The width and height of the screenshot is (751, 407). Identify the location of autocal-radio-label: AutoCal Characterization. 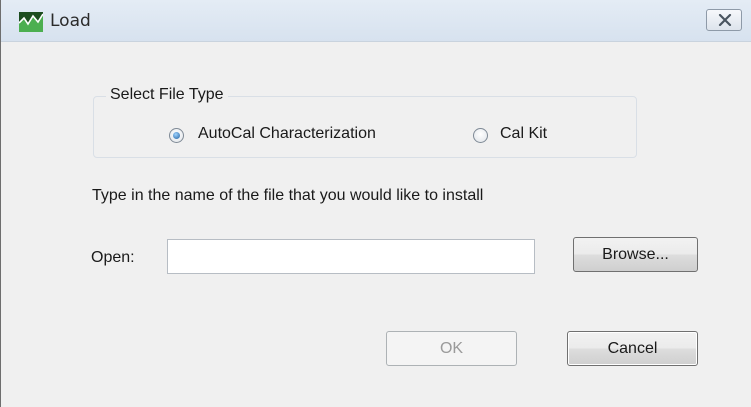
(287, 134).